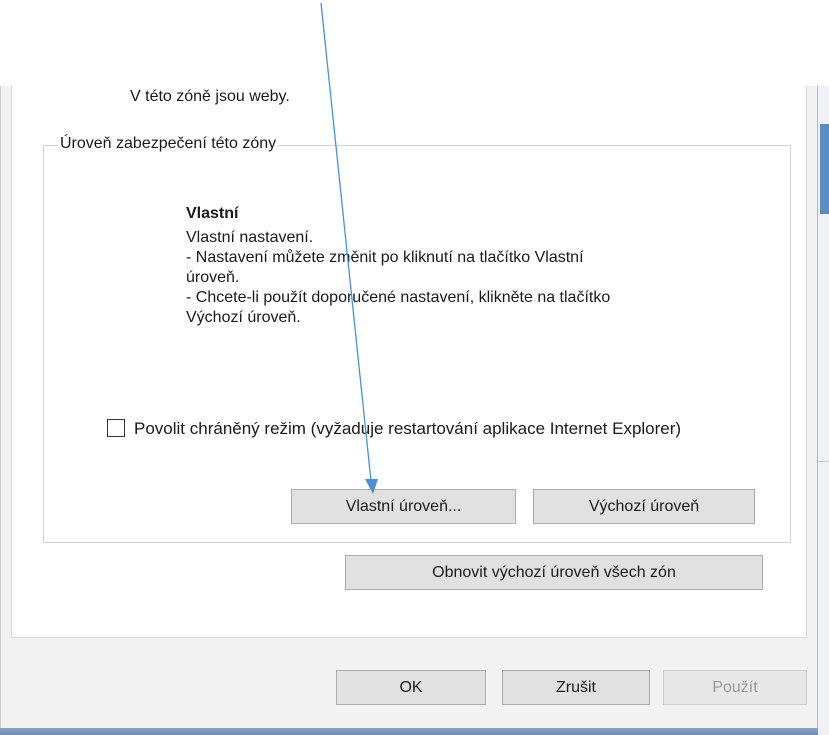  What do you see at coordinates (824, 169) in the screenshot?
I see `background-accent` at bounding box center [824, 169].